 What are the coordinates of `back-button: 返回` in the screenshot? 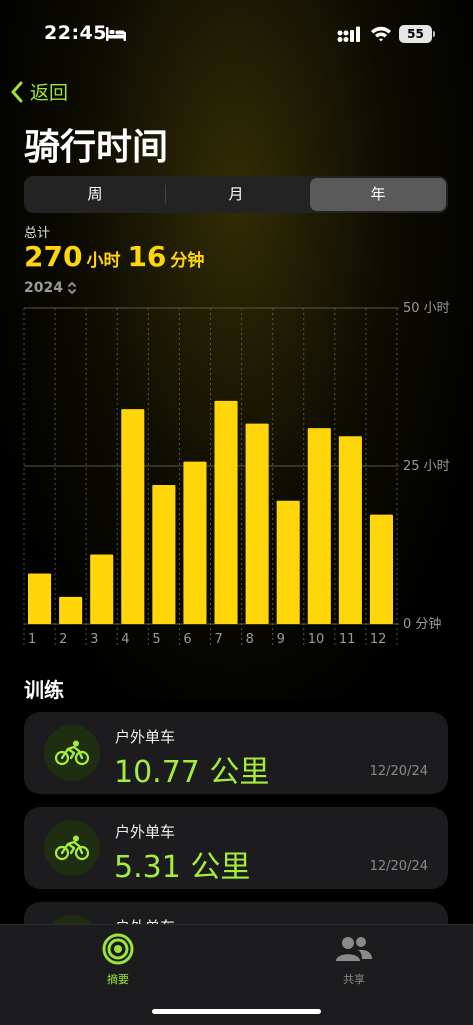 It's located at (39, 91).